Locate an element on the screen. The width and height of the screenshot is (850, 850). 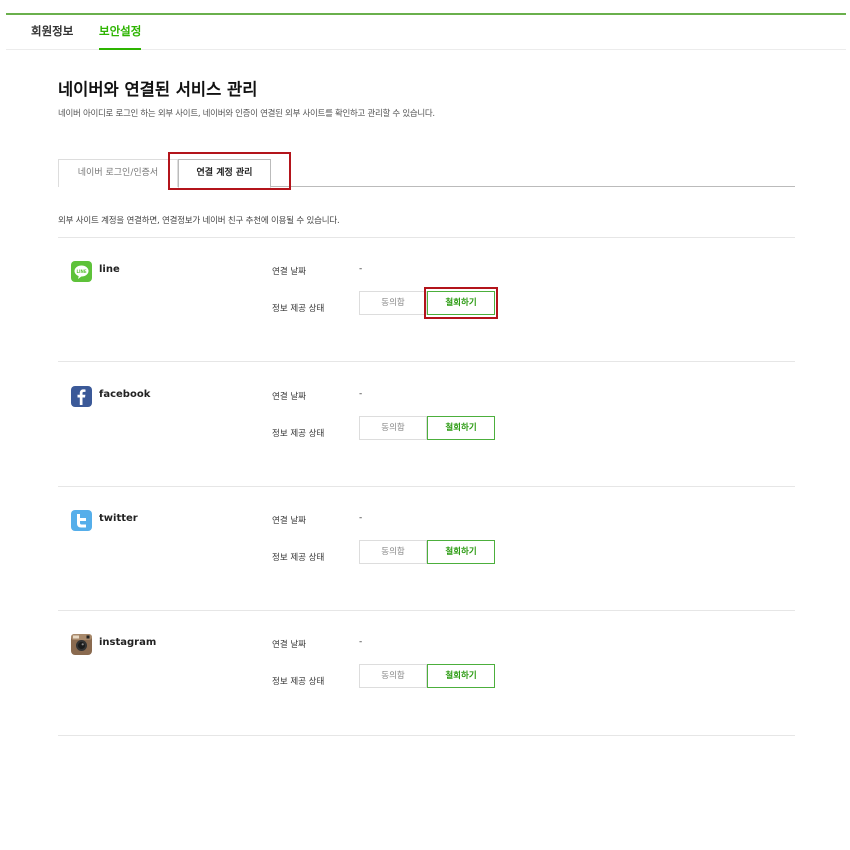
tab-member-info: 회원정보 is located at coordinates (52, 32).